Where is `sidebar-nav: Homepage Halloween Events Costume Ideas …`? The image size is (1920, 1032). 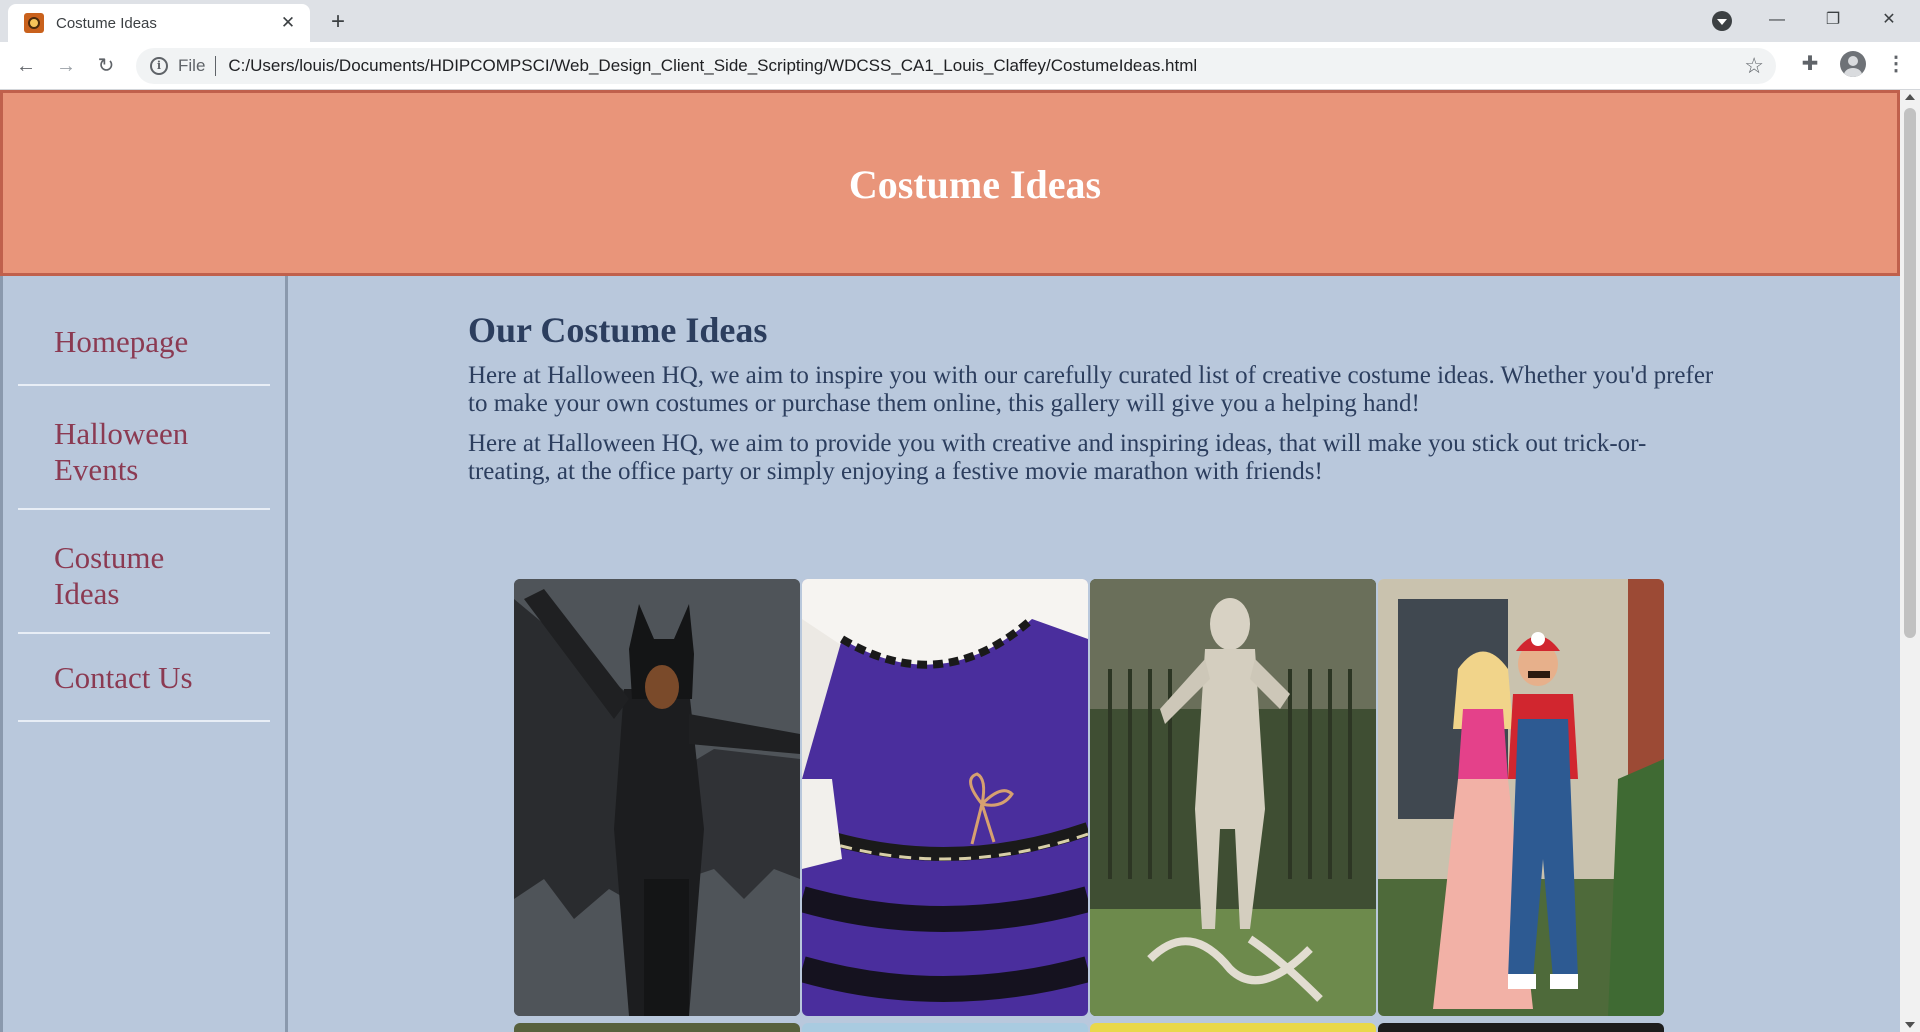 sidebar-nav: Homepage Halloween Events Costume Ideas … is located at coordinates (144, 654).